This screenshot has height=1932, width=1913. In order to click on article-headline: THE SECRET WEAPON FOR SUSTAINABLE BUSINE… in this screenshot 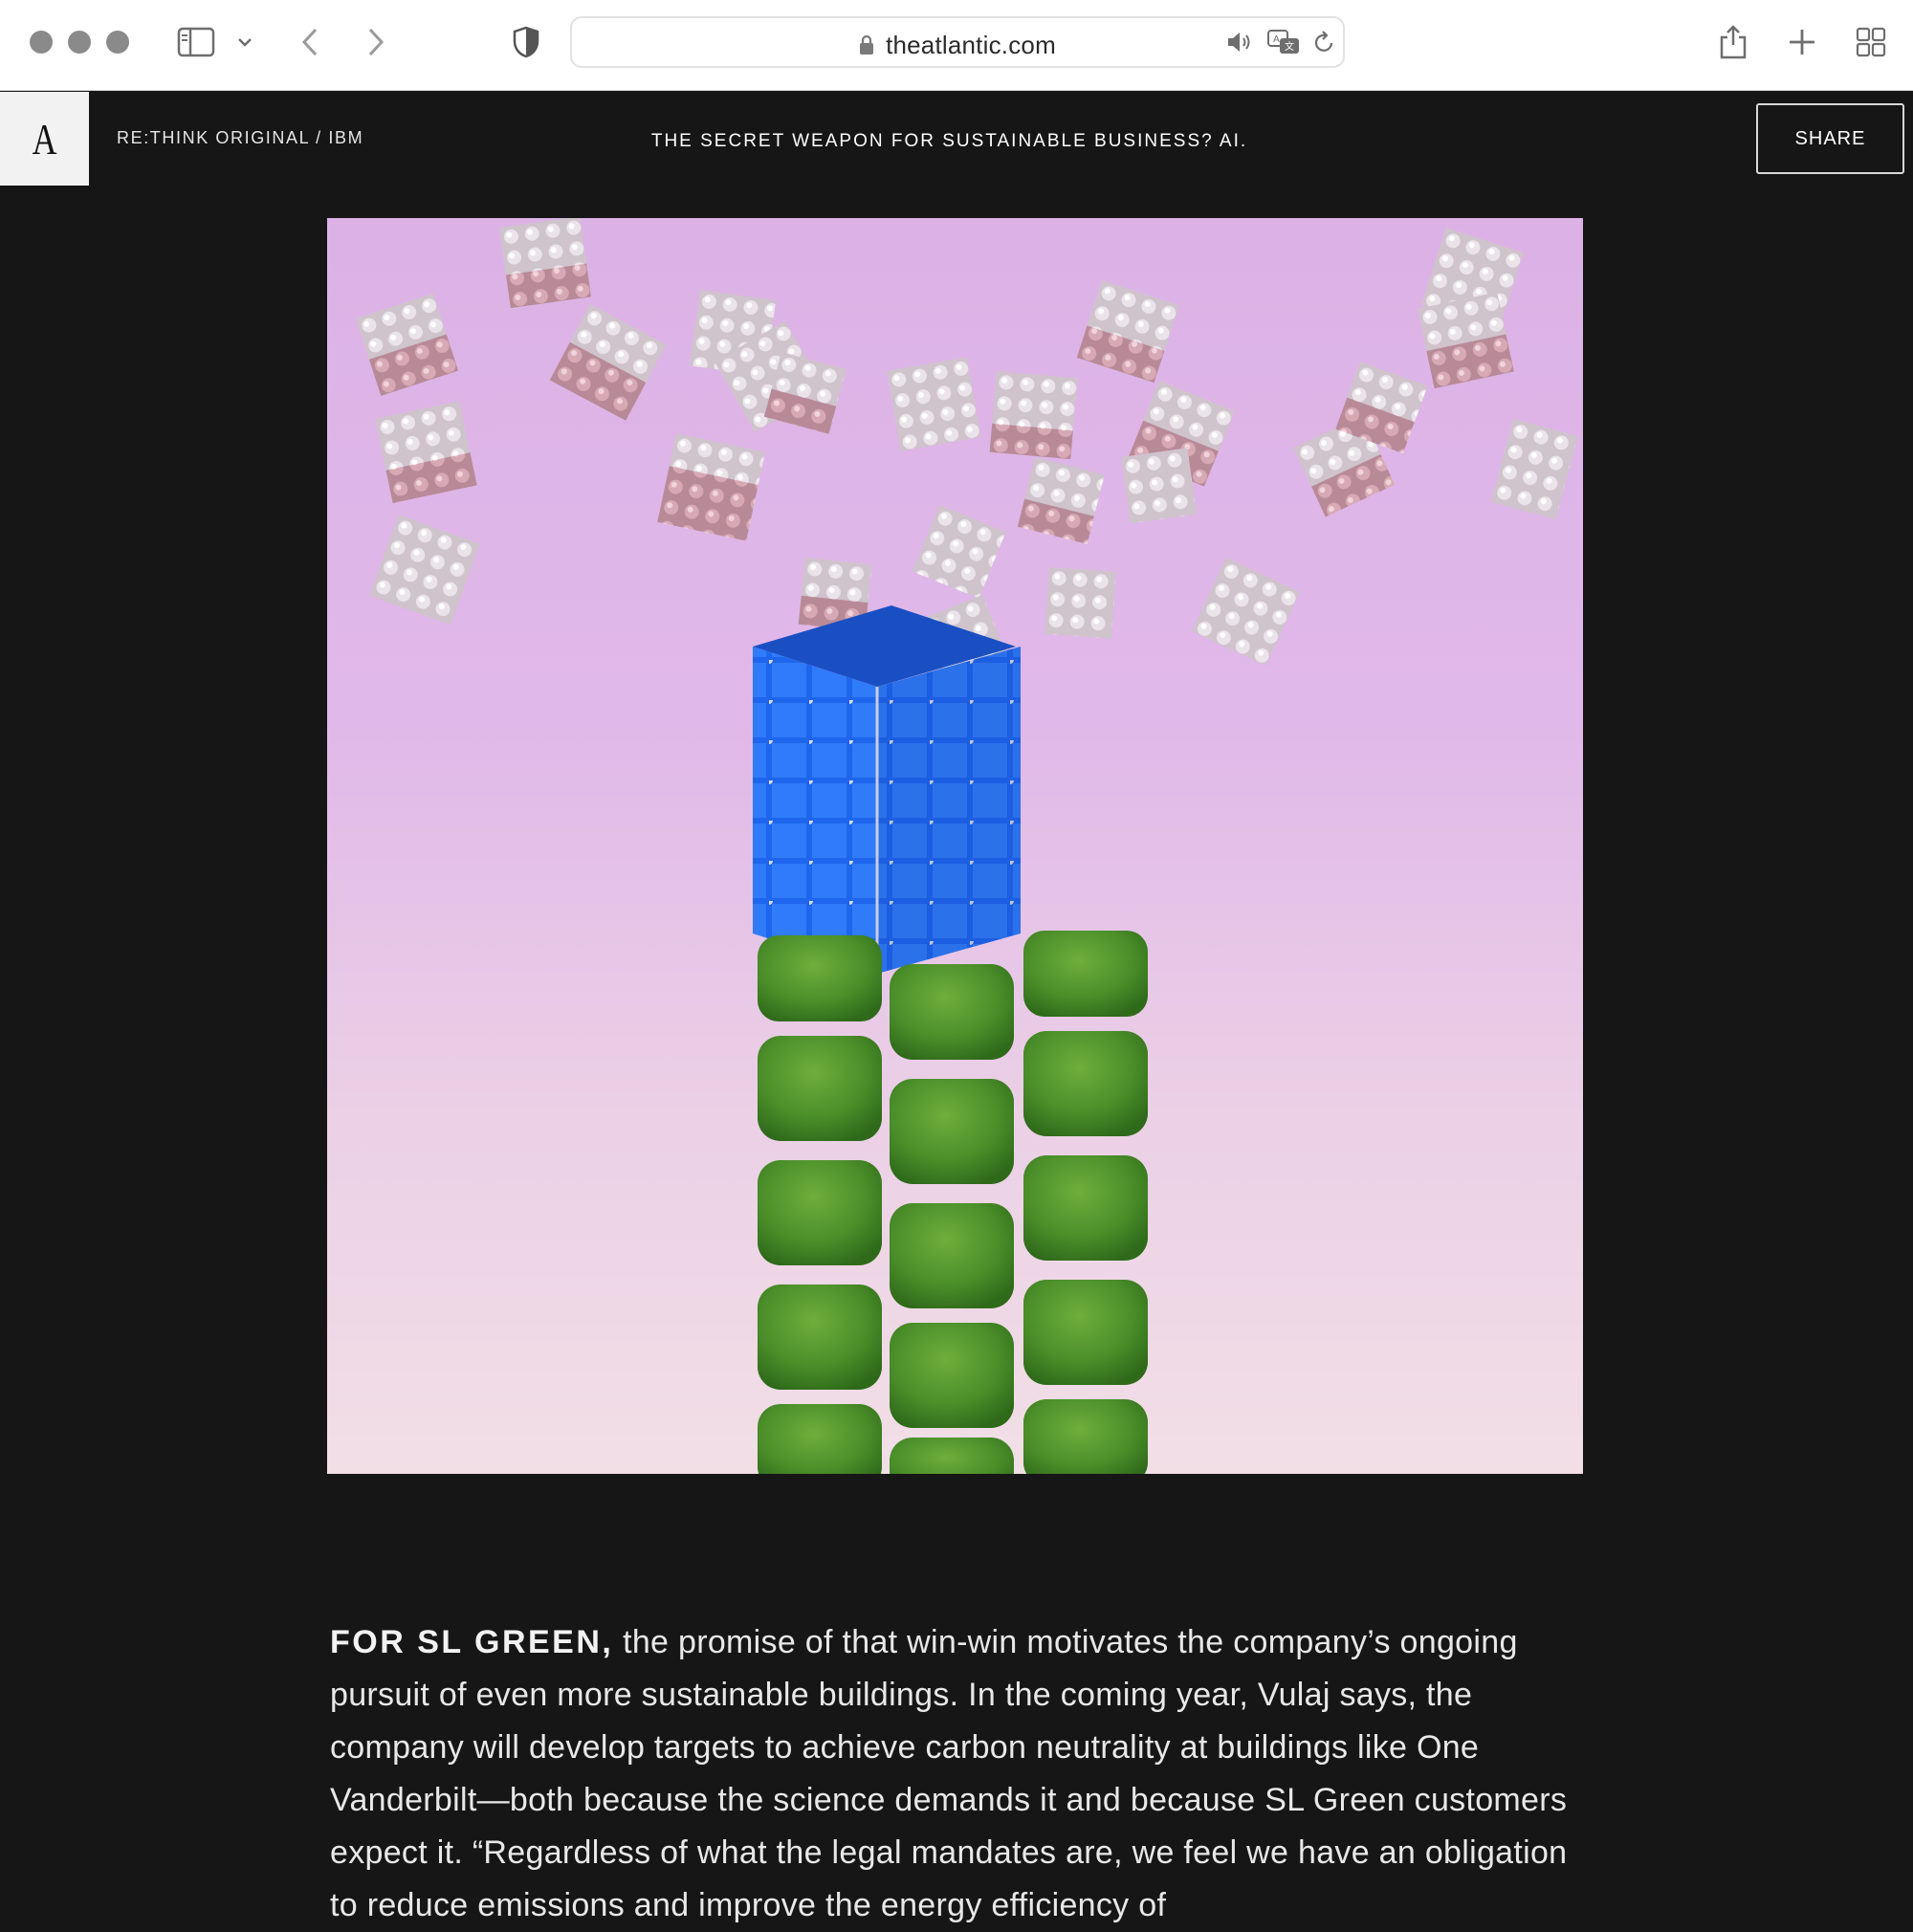, I will do `click(949, 141)`.